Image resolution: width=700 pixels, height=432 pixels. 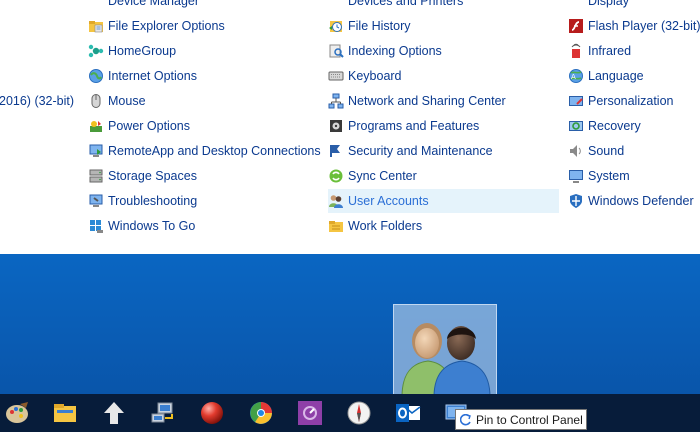 I want to click on cp-item-homegroup: HomeGroup, so click(x=132, y=51).